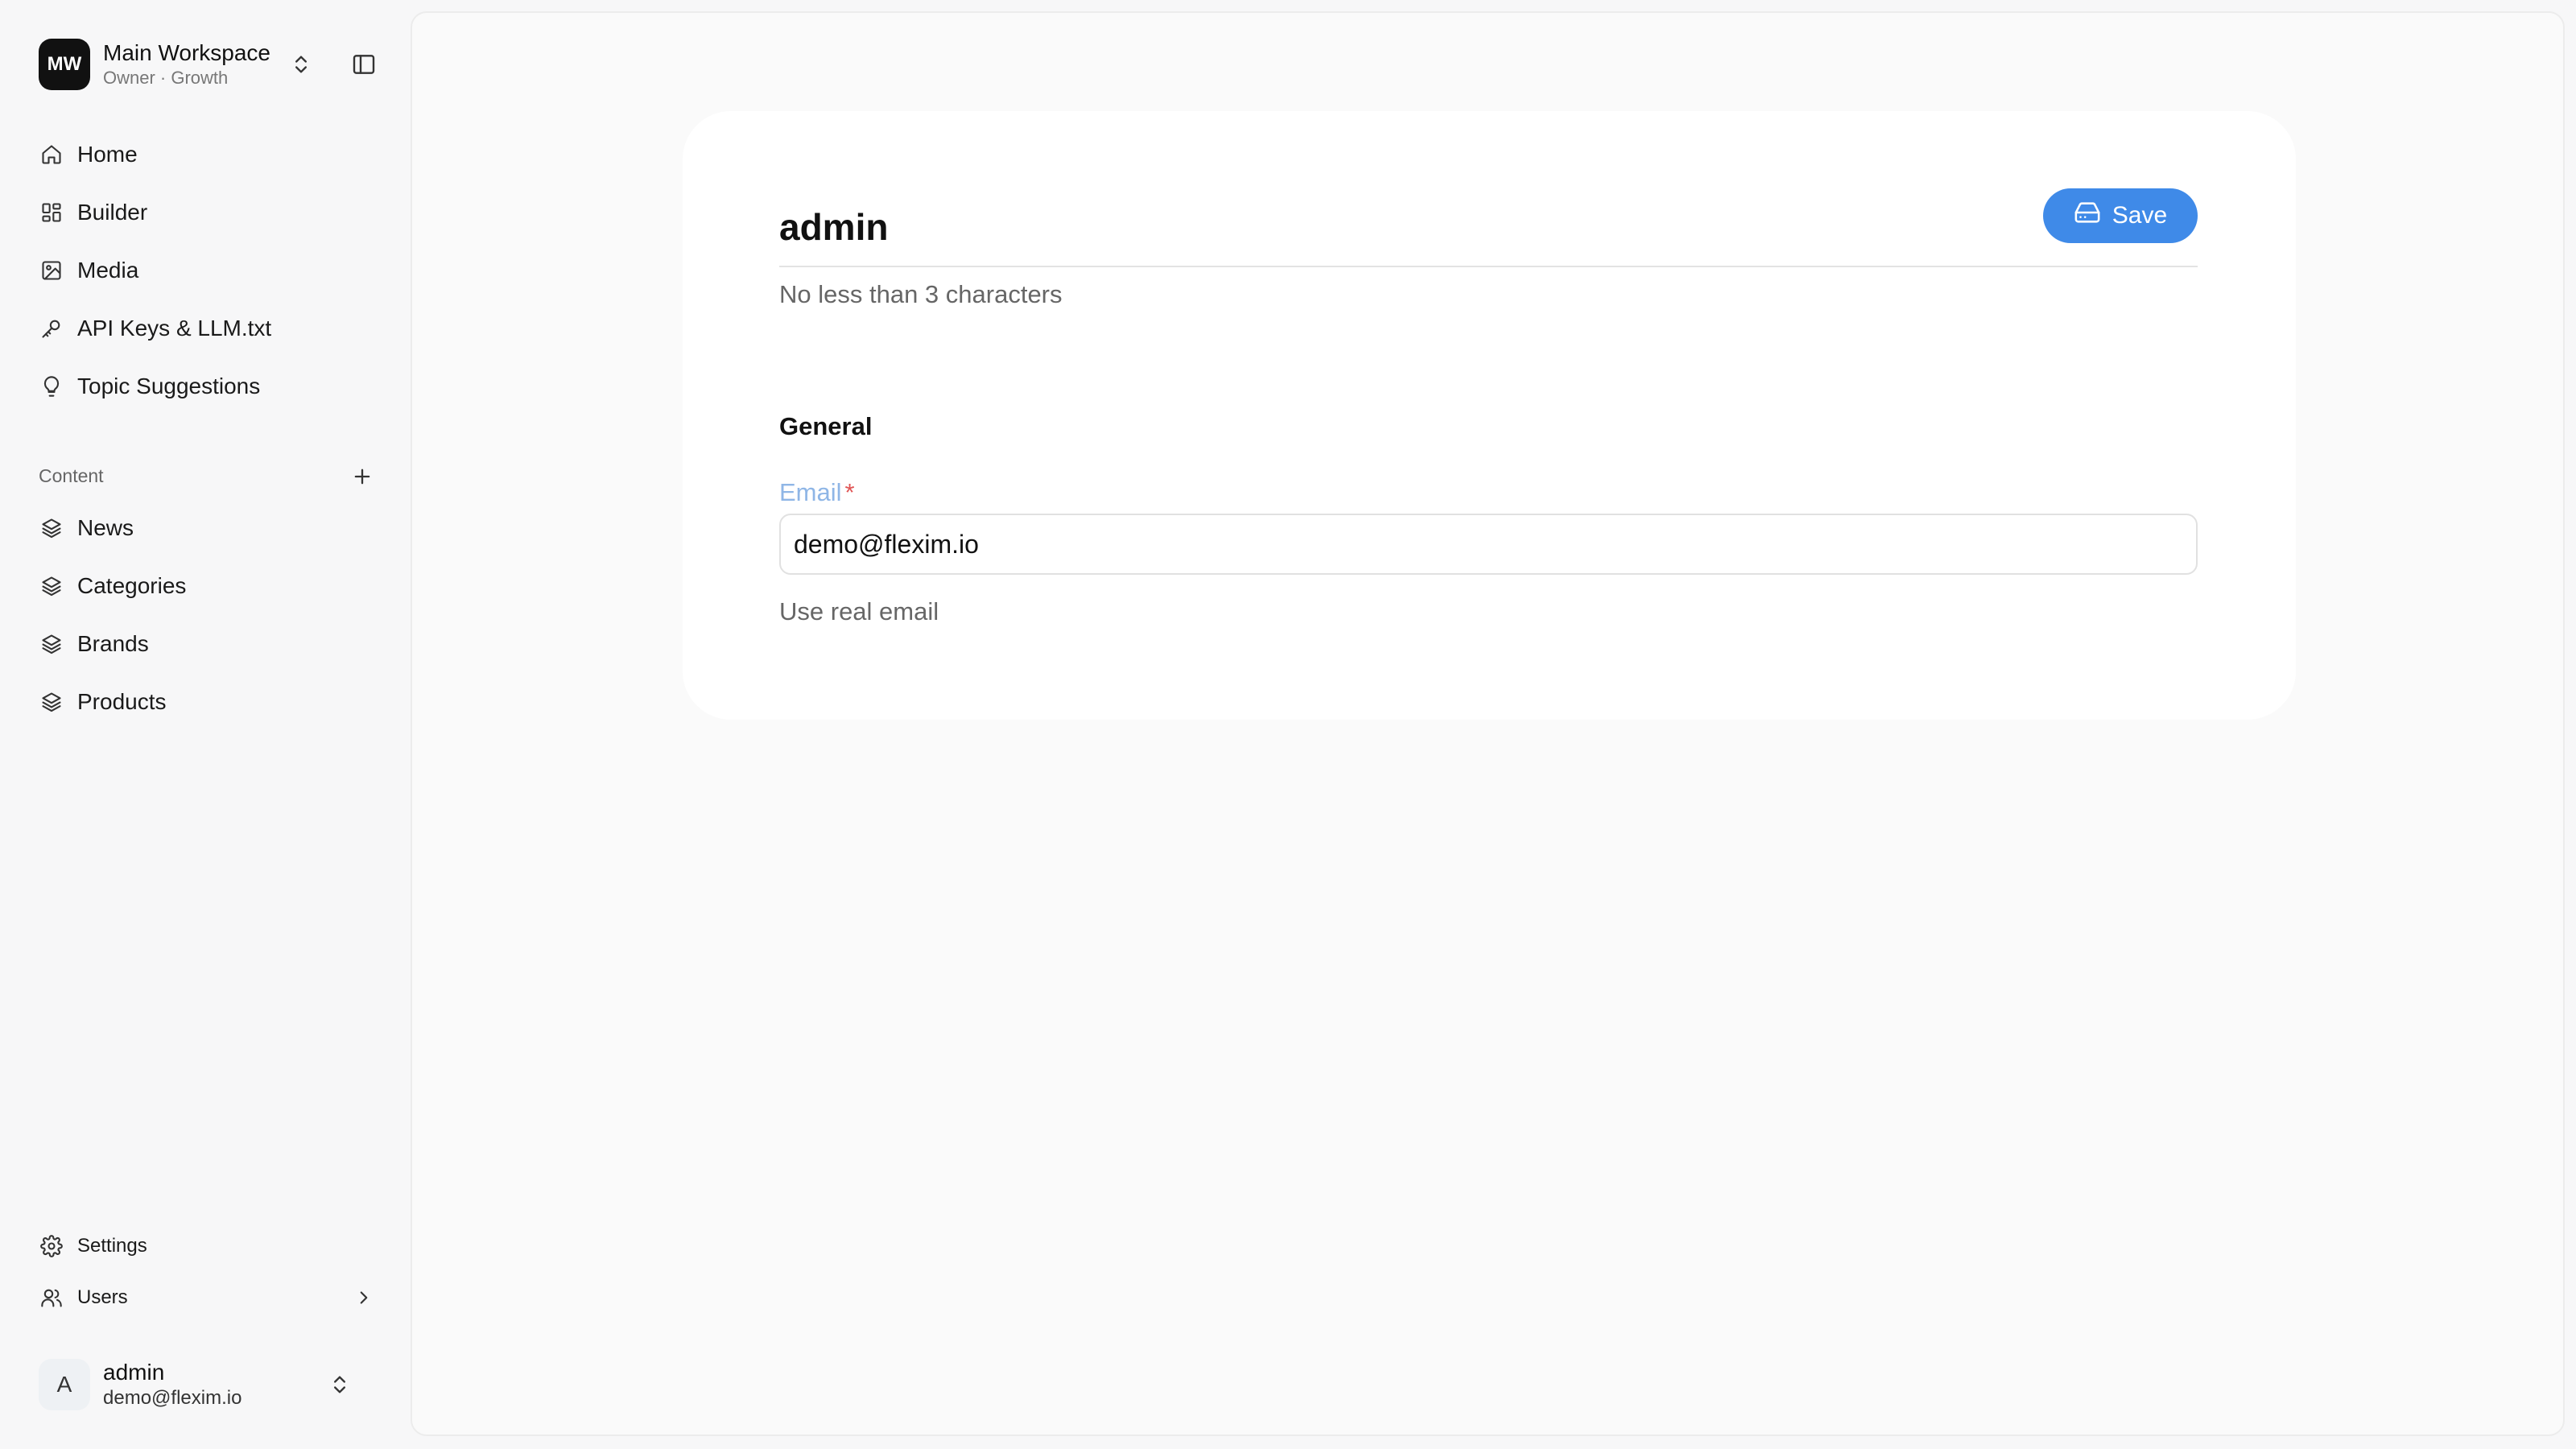 The height and width of the screenshot is (1449, 2576). I want to click on nav-label: Categories, so click(132, 585).